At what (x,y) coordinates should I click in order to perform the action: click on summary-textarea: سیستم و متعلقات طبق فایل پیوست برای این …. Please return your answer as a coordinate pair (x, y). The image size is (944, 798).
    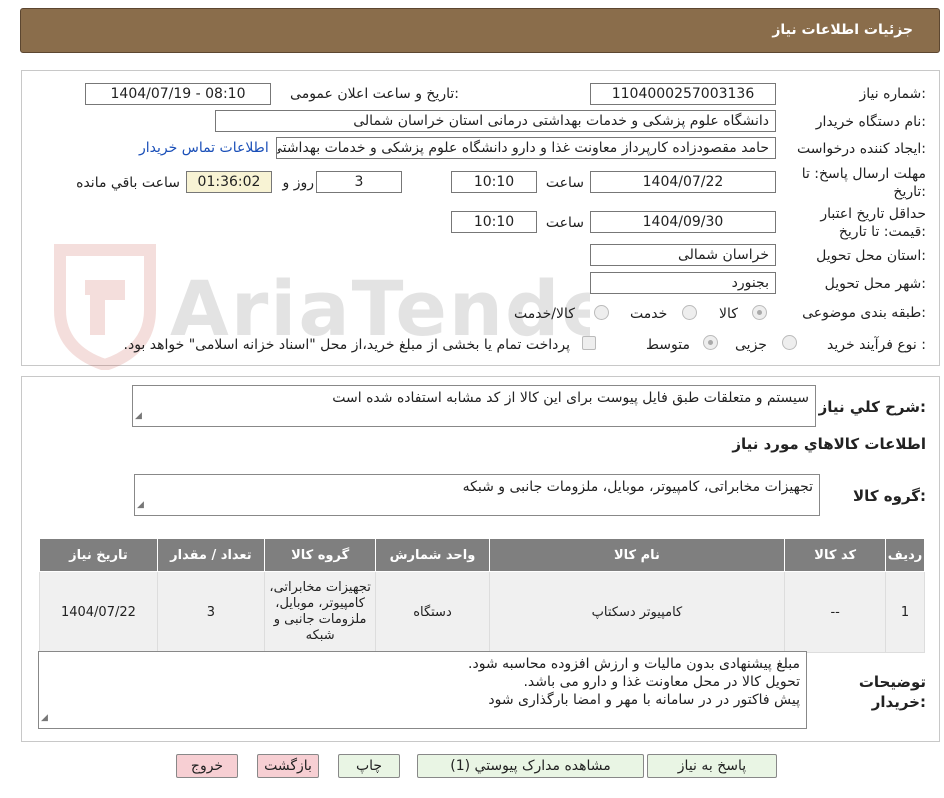
    Looking at the image, I should click on (474, 406).